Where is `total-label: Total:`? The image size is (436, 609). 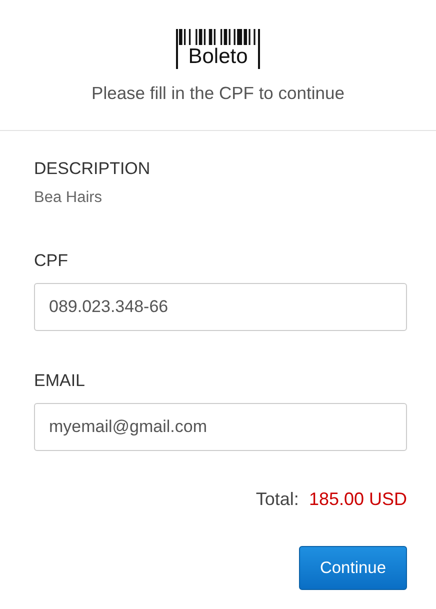 total-label: Total: is located at coordinates (277, 499).